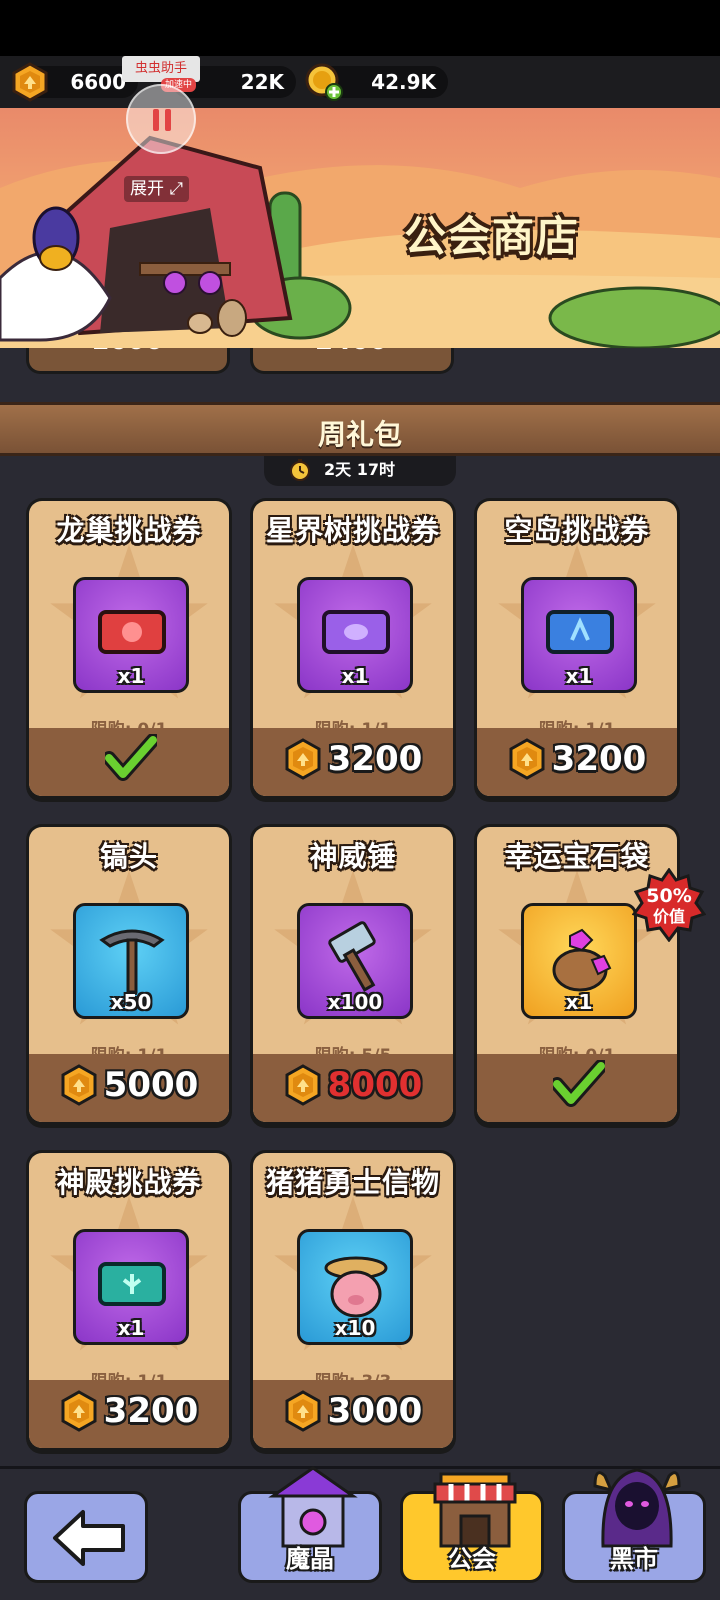  I want to click on card-footer: 8000, so click(353, 1088).